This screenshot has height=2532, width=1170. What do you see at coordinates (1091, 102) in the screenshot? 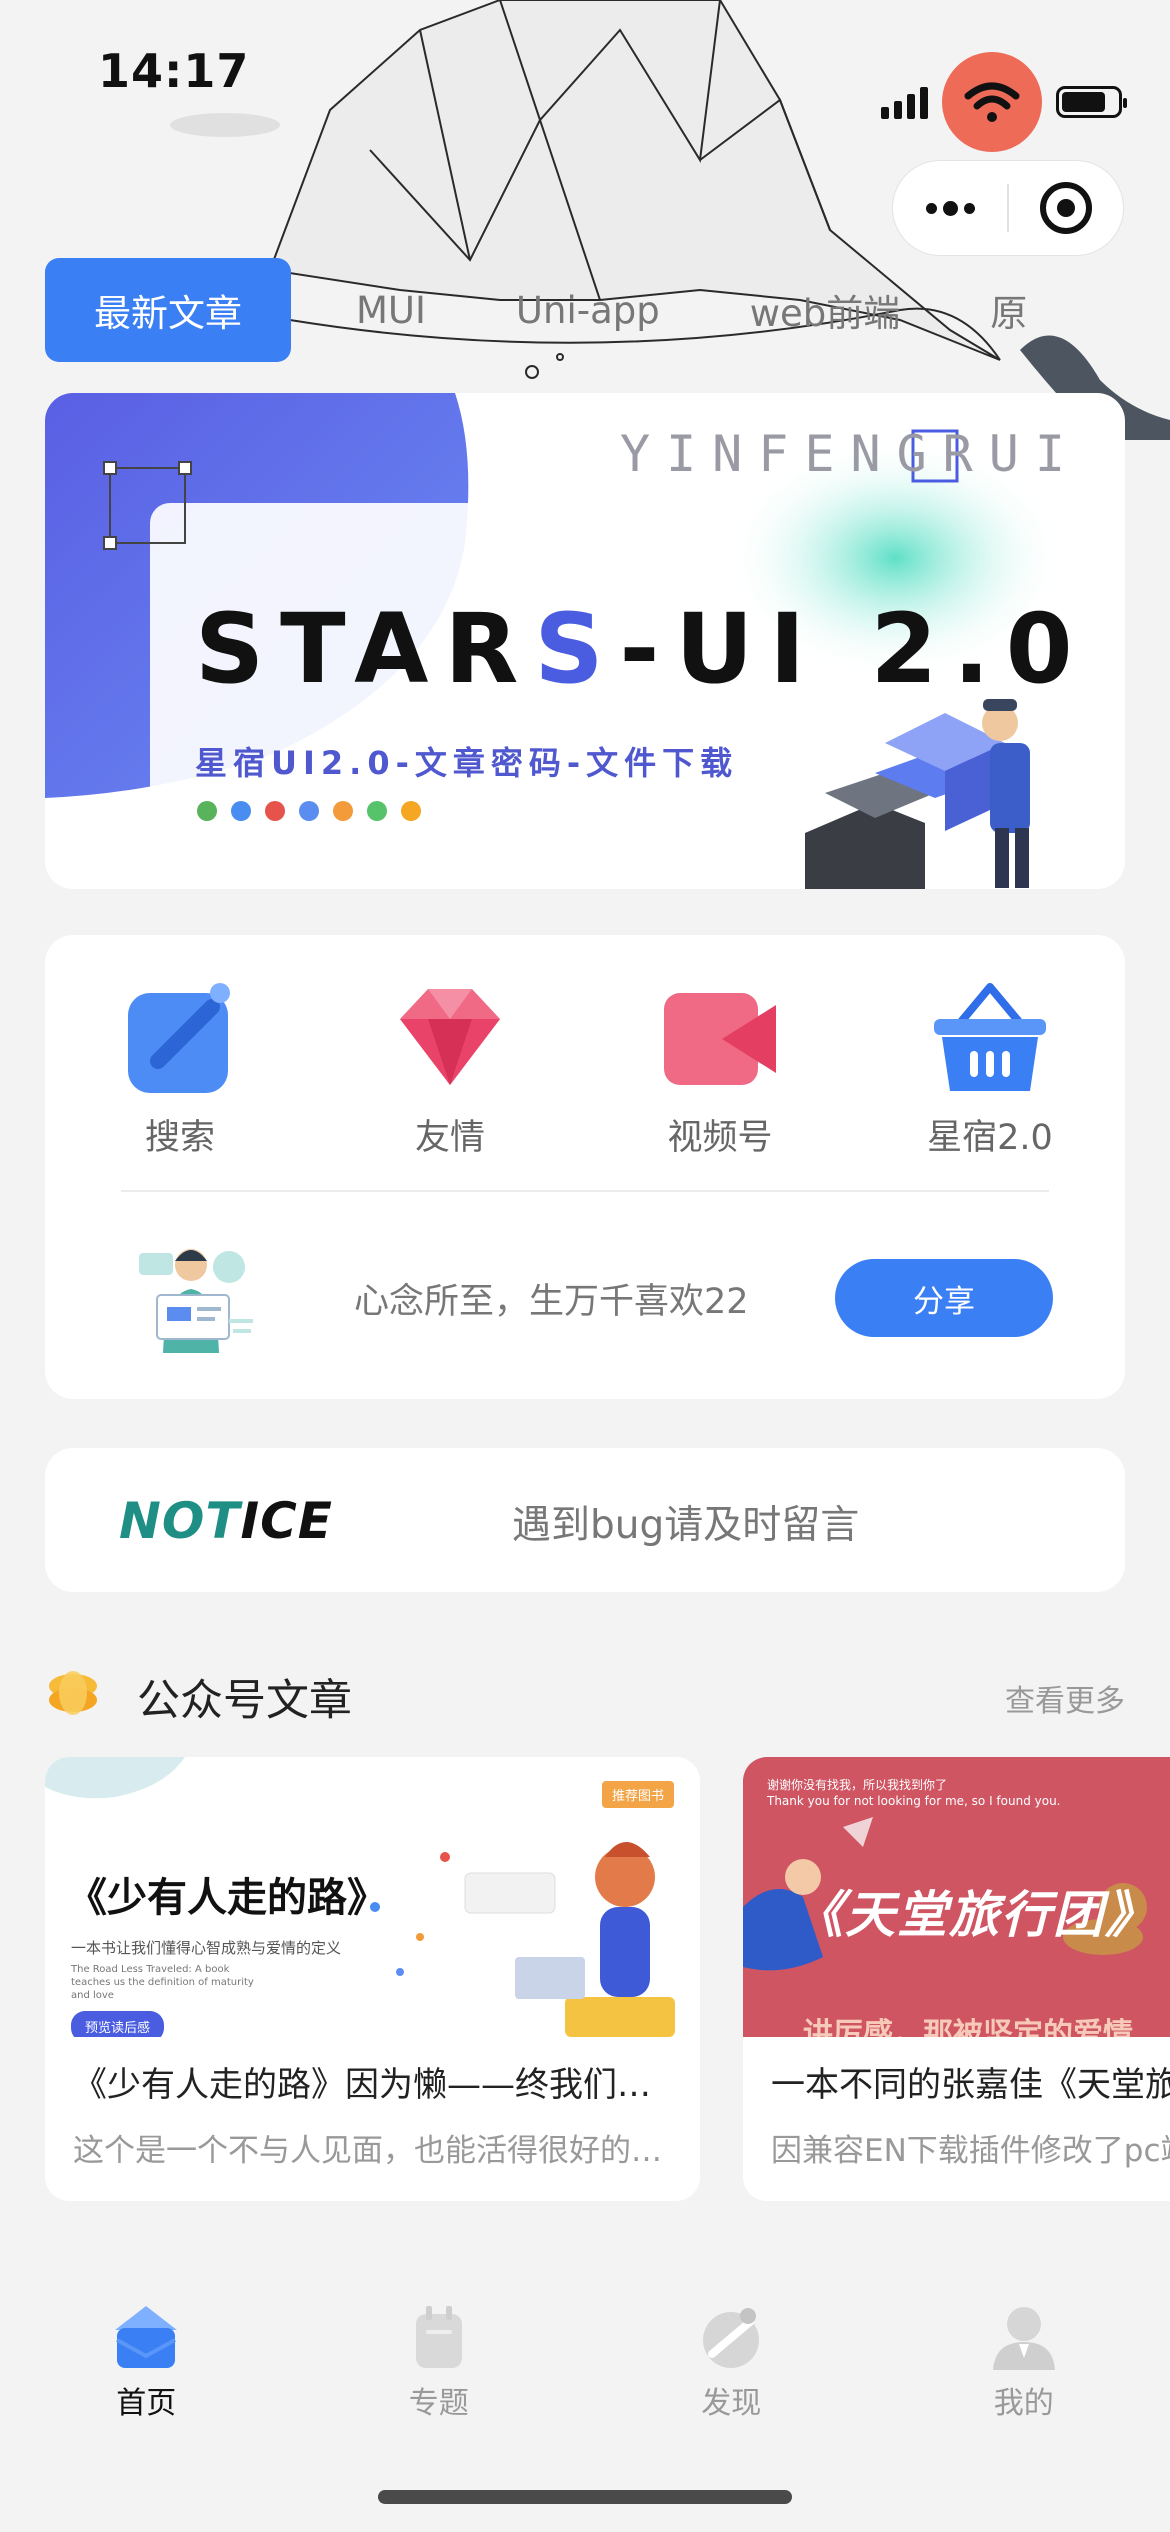
I see `battery-icon` at bounding box center [1091, 102].